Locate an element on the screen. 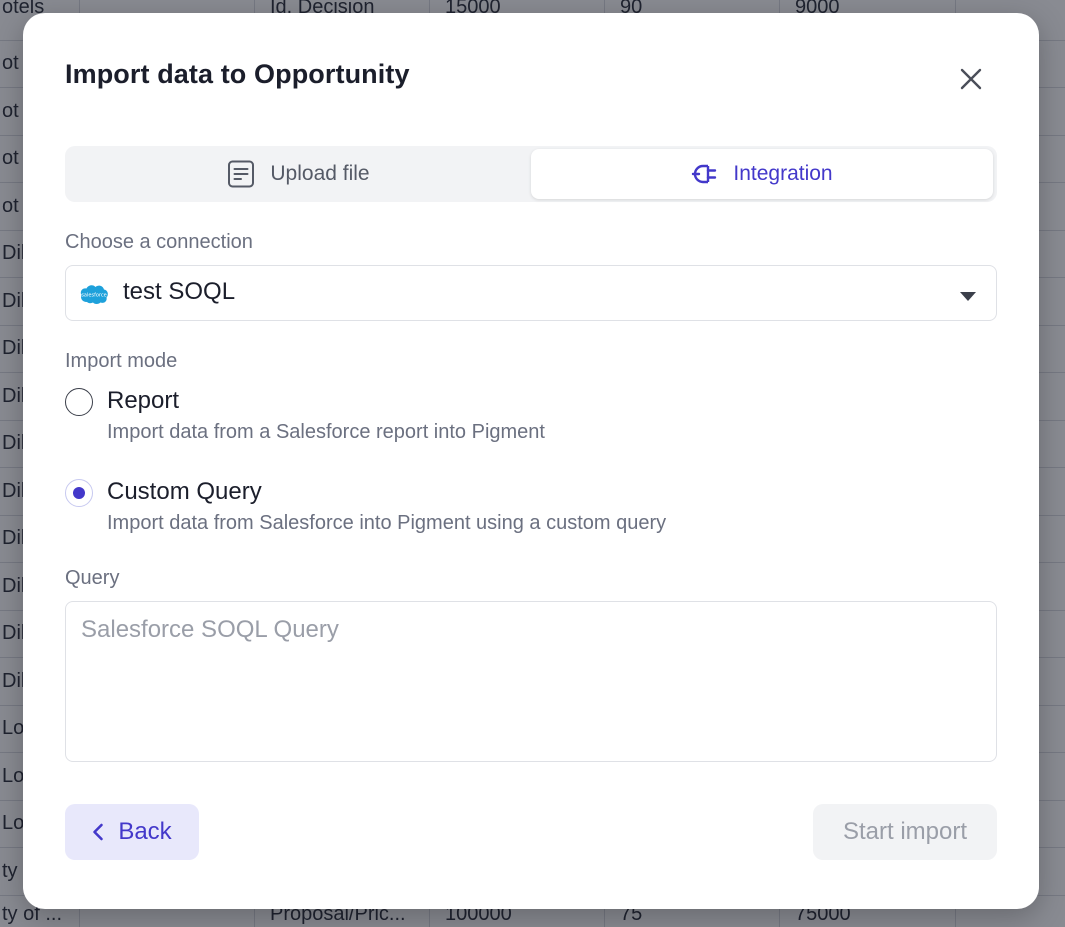 Image resolution: width=1065 pixels, height=927 pixels. query-label: Query is located at coordinates (92, 578).